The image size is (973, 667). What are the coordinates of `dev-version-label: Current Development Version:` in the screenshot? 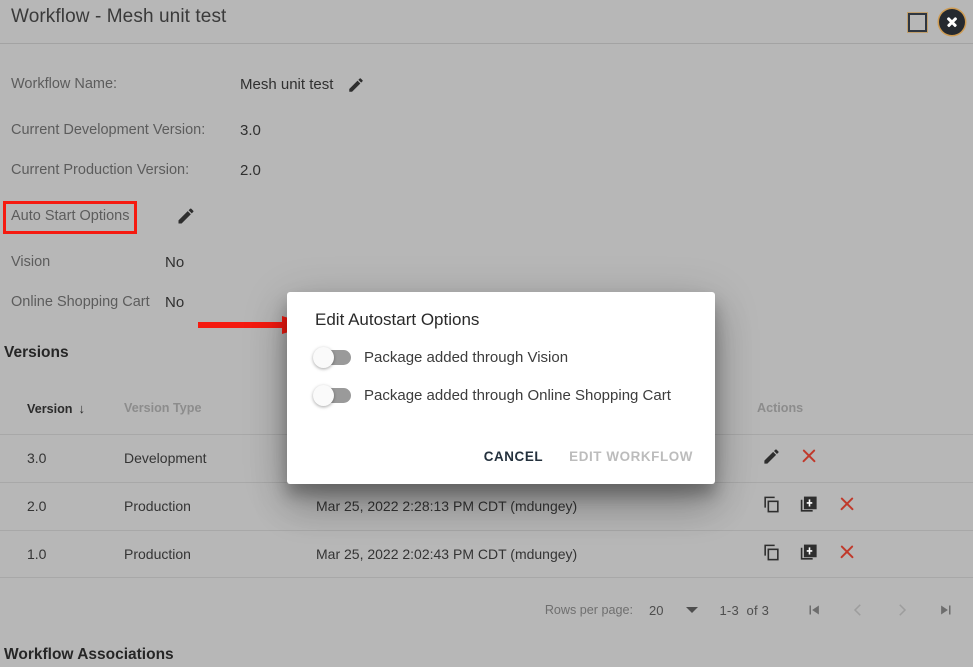 It's located at (108, 130).